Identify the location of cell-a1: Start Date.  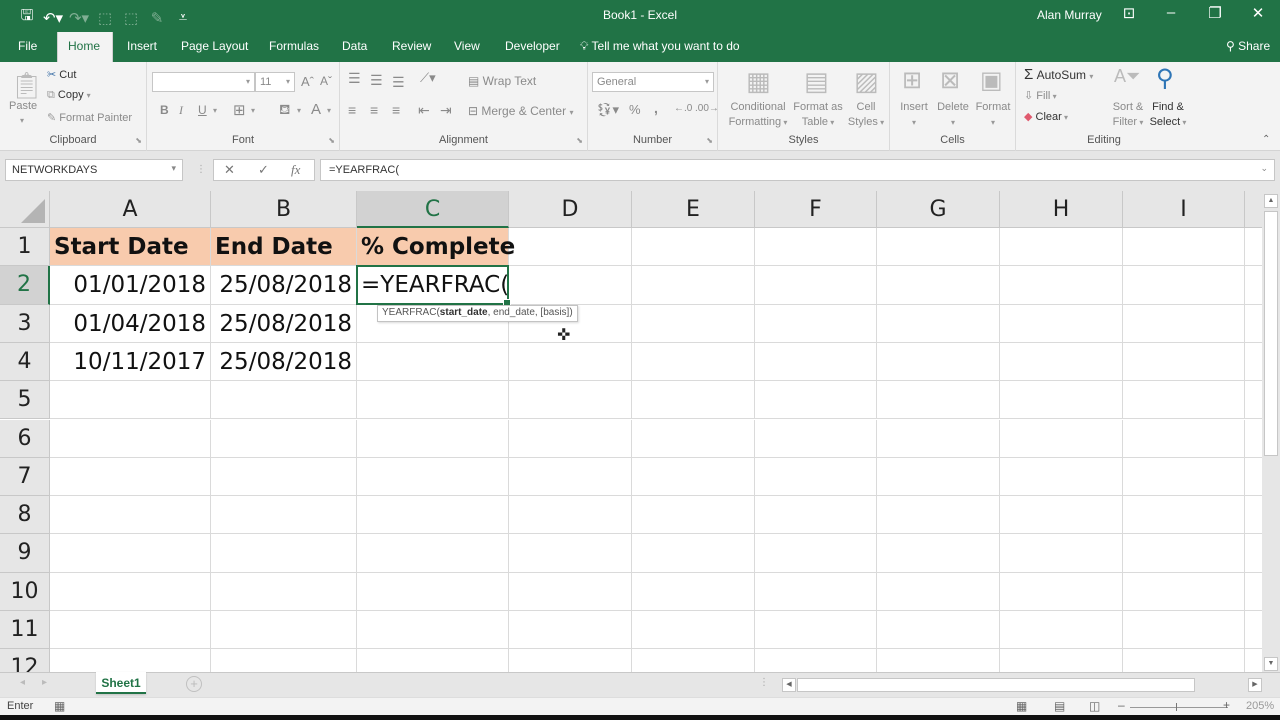
(130, 247).